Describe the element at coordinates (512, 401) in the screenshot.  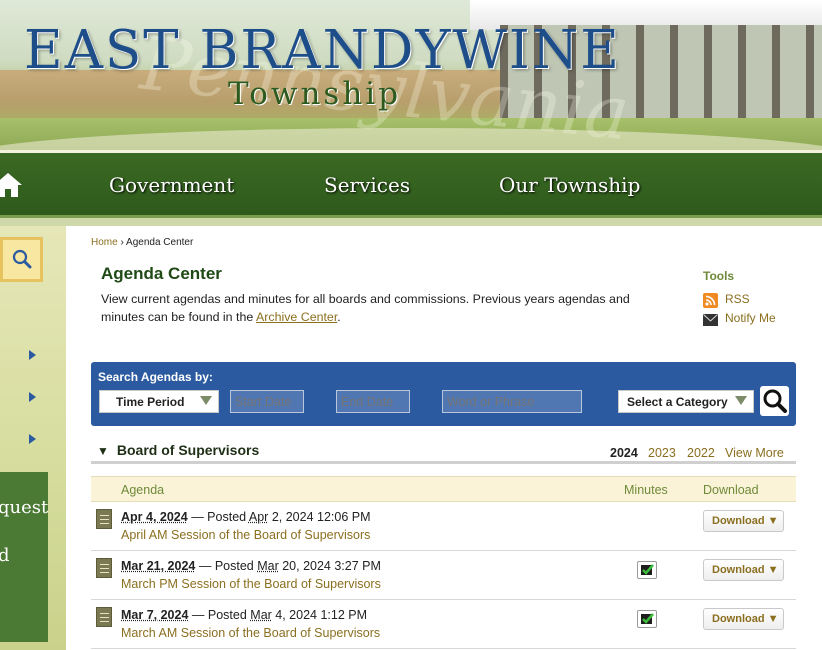
I see `phrase-input` at that location.